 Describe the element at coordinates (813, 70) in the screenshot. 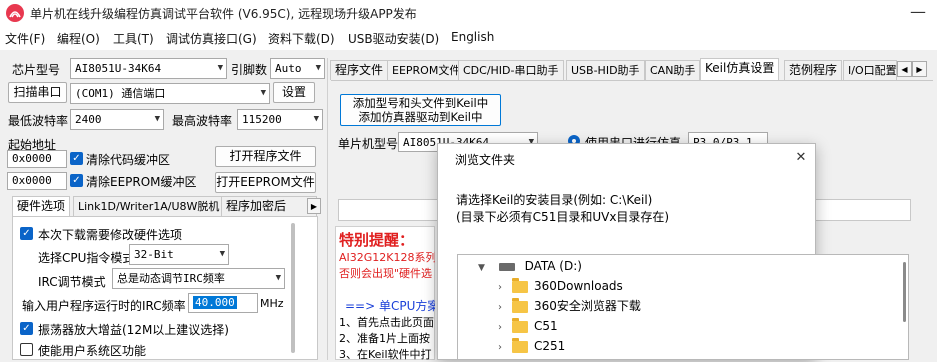

I see `tab-examples: 范例程序` at that location.